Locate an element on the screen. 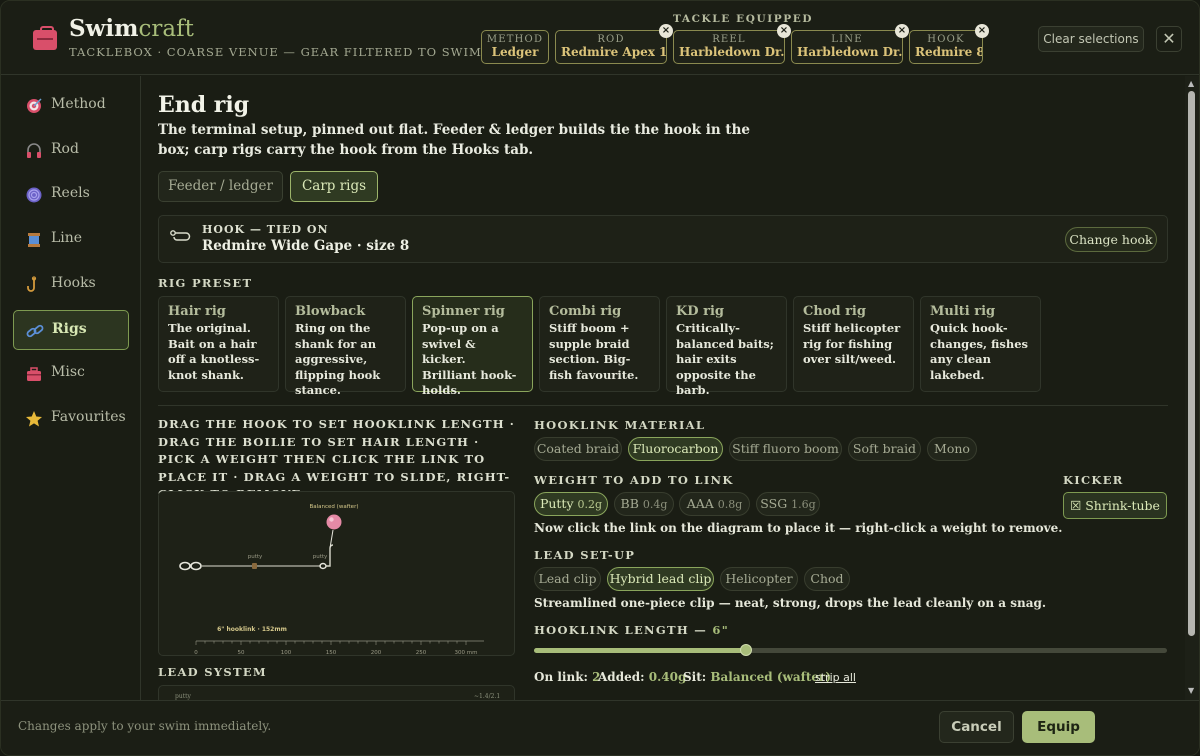 Image resolution: width=1200 pixels, height=756 pixels. slot-line: LINE Harbledown Dr... × is located at coordinates (850, 44).